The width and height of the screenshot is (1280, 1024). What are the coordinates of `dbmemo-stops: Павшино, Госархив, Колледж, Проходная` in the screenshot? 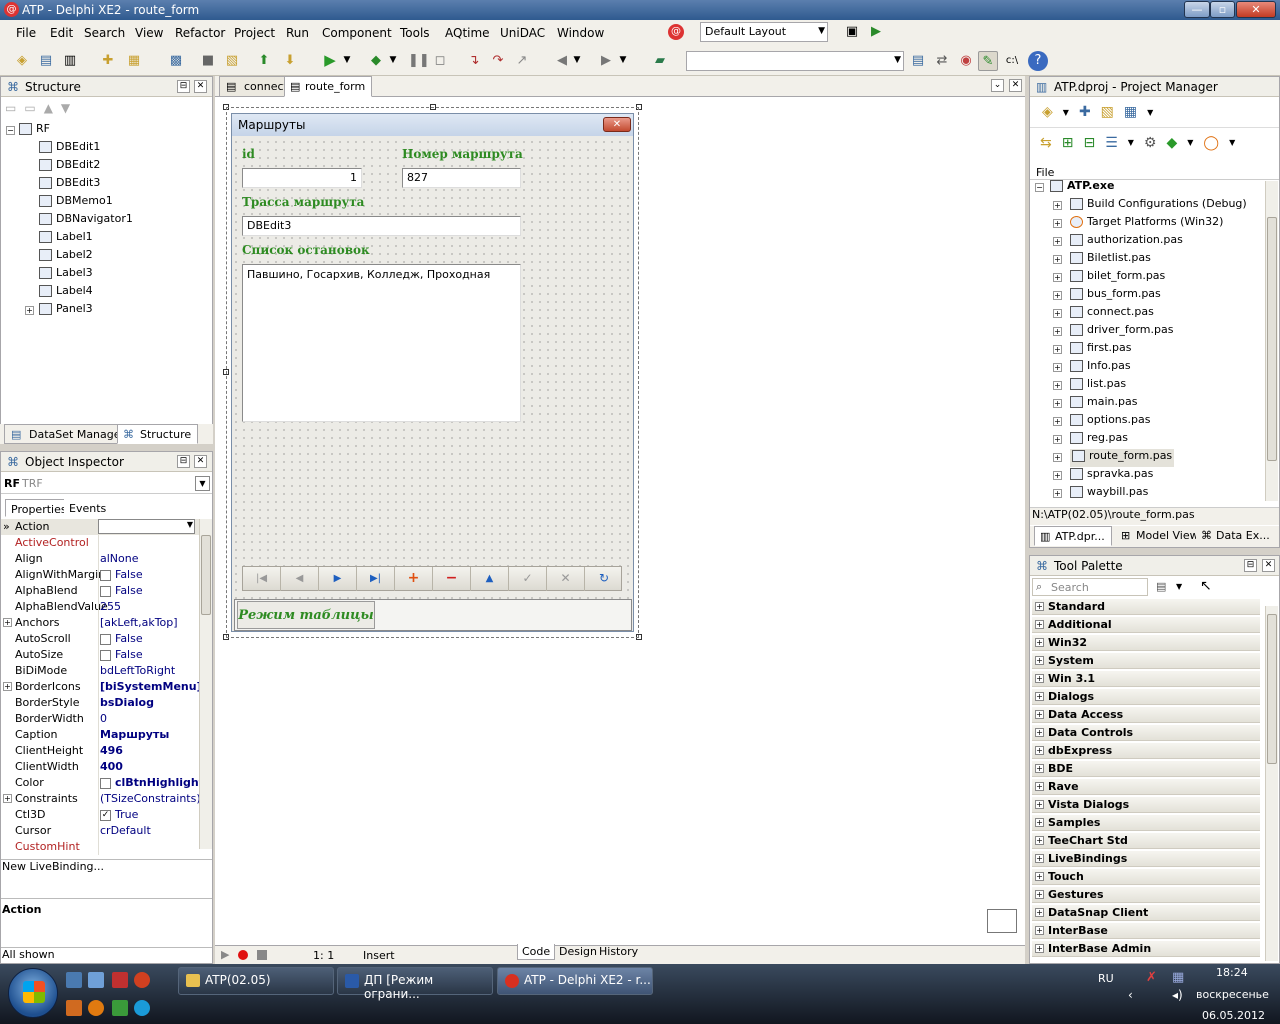 It's located at (381, 343).